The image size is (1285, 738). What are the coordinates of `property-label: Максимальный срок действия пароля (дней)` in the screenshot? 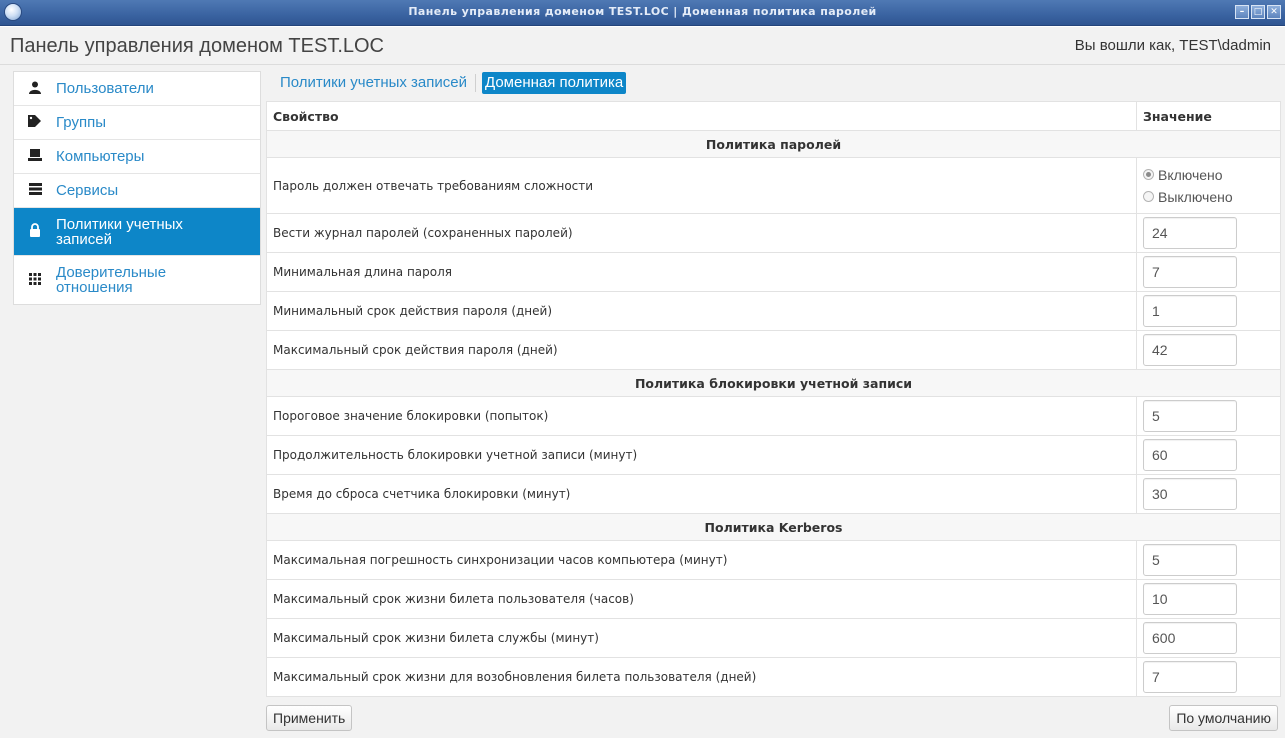 It's located at (701, 350).